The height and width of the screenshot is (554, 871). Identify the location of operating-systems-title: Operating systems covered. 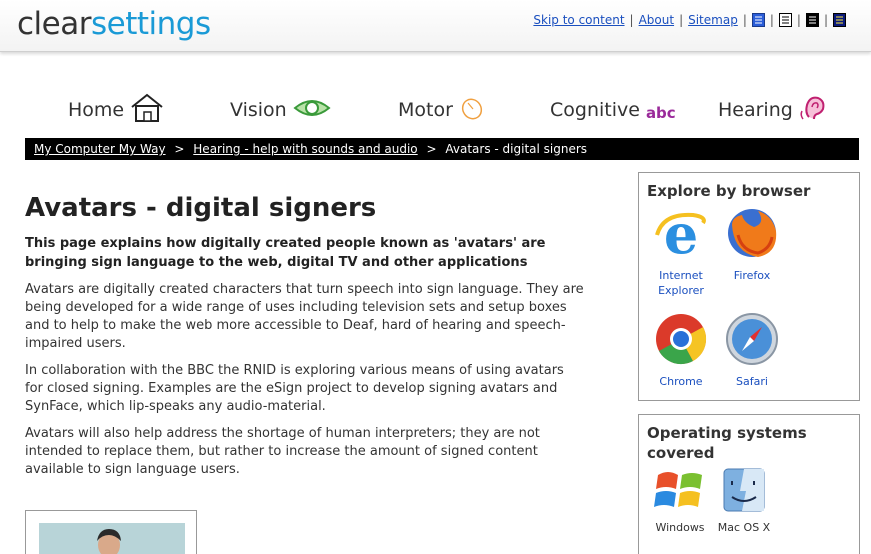
(727, 443).